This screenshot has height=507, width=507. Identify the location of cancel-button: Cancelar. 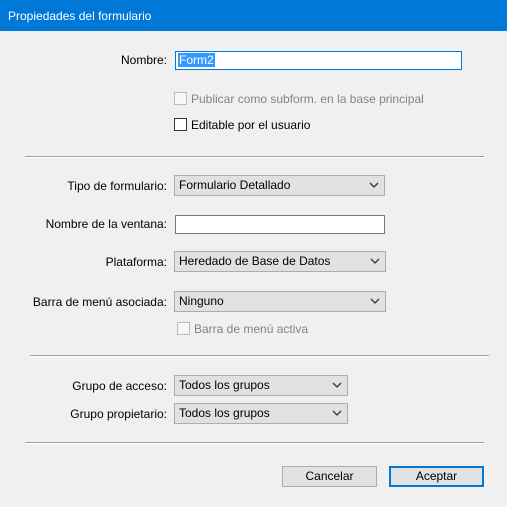
(329, 476).